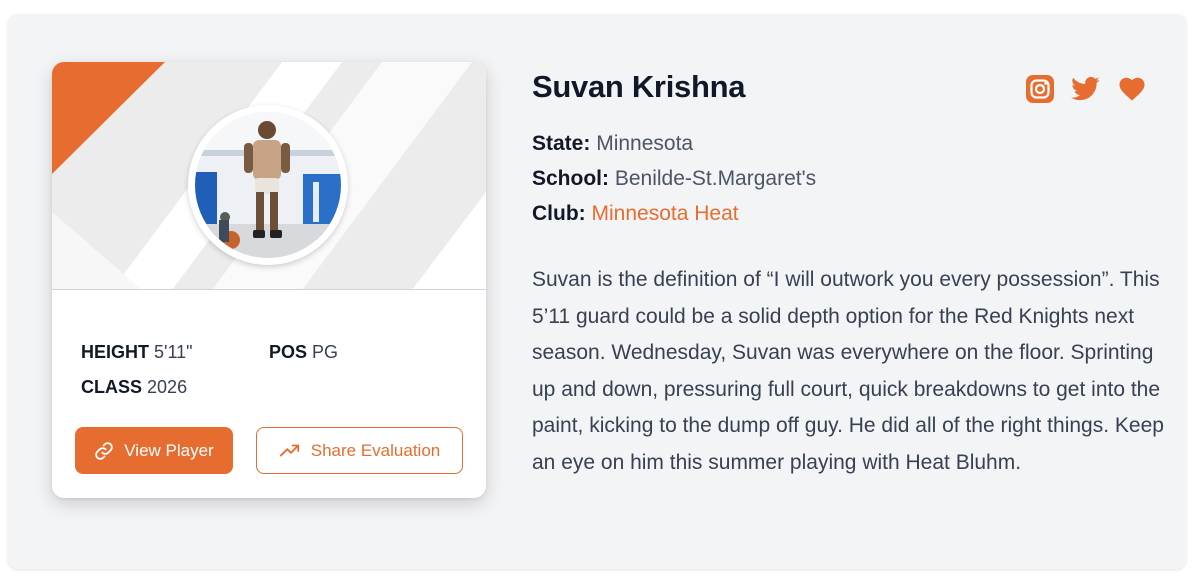 This screenshot has height=576, width=1200. Describe the element at coordinates (570, 178) in the screenshot. I see `school-label: School:` at that location.